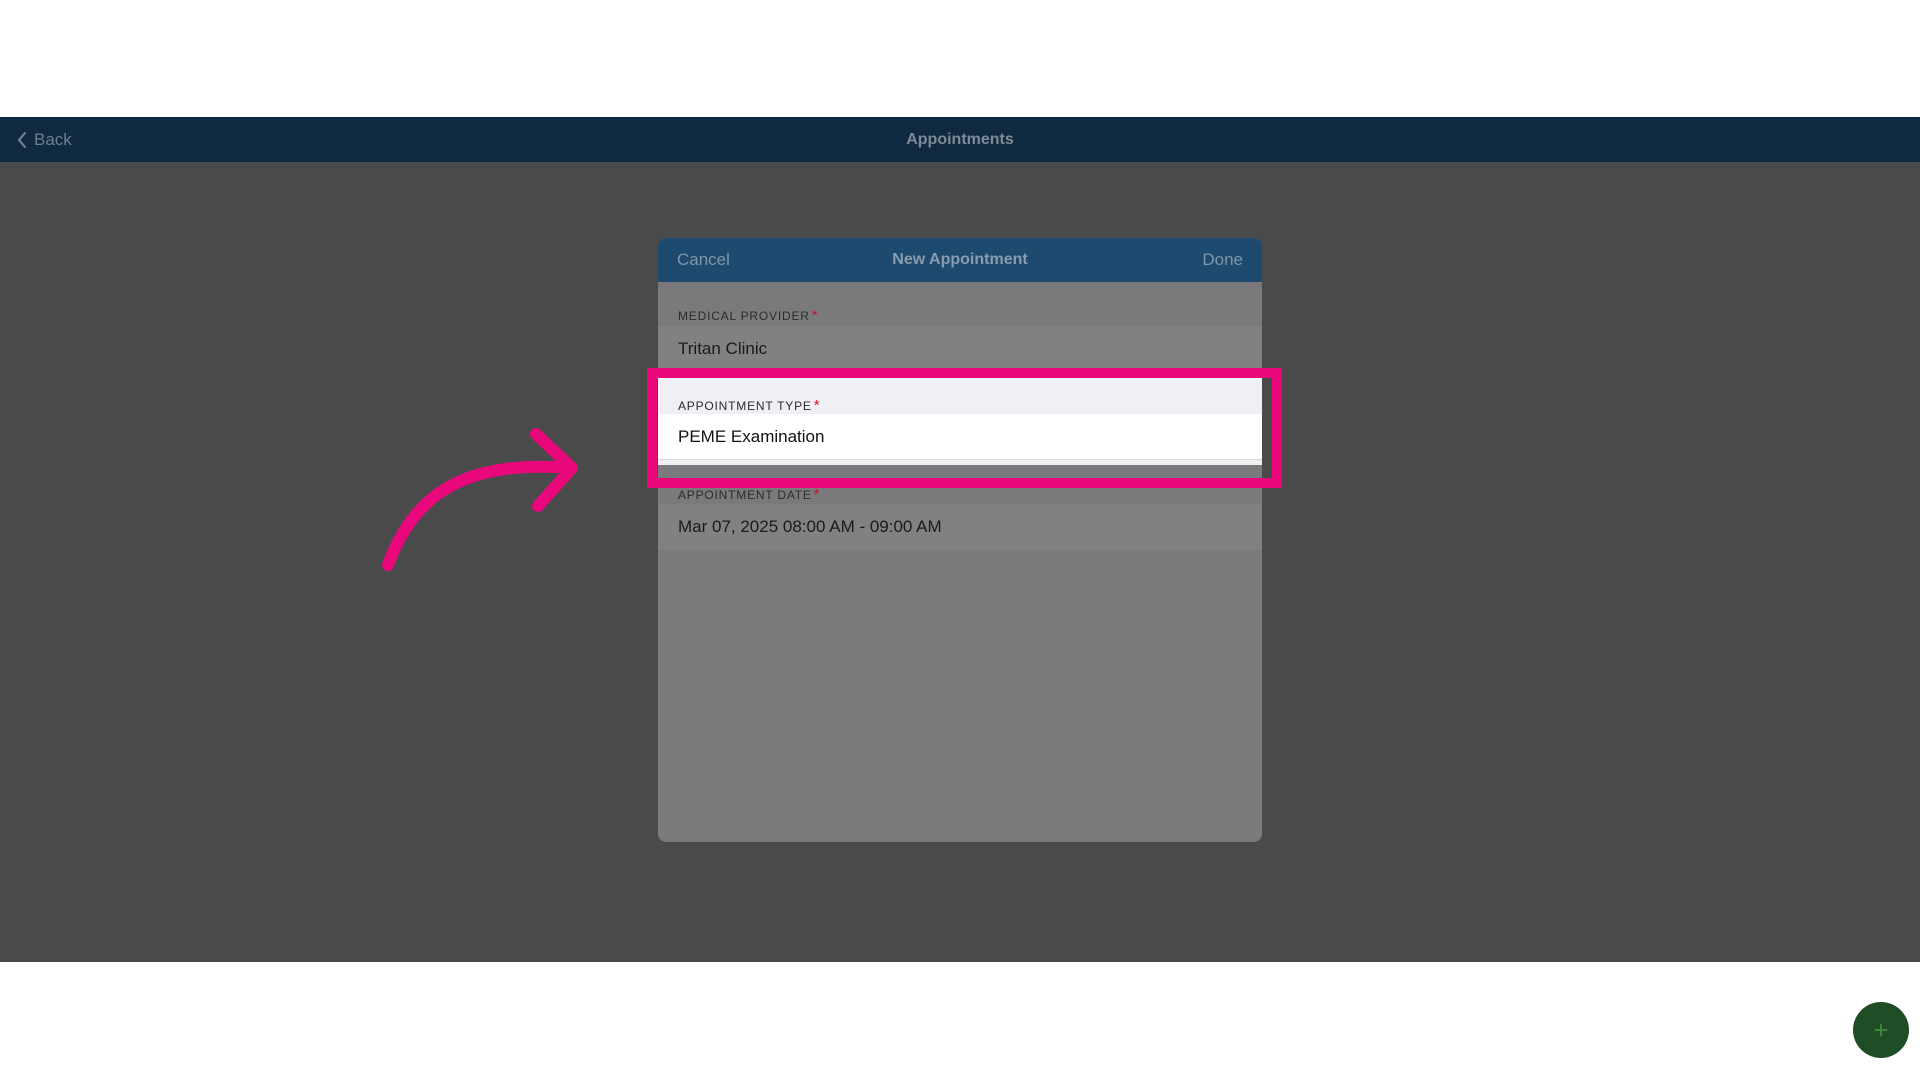  I want to click on modal-title: New Appointment, so click(960, 259).